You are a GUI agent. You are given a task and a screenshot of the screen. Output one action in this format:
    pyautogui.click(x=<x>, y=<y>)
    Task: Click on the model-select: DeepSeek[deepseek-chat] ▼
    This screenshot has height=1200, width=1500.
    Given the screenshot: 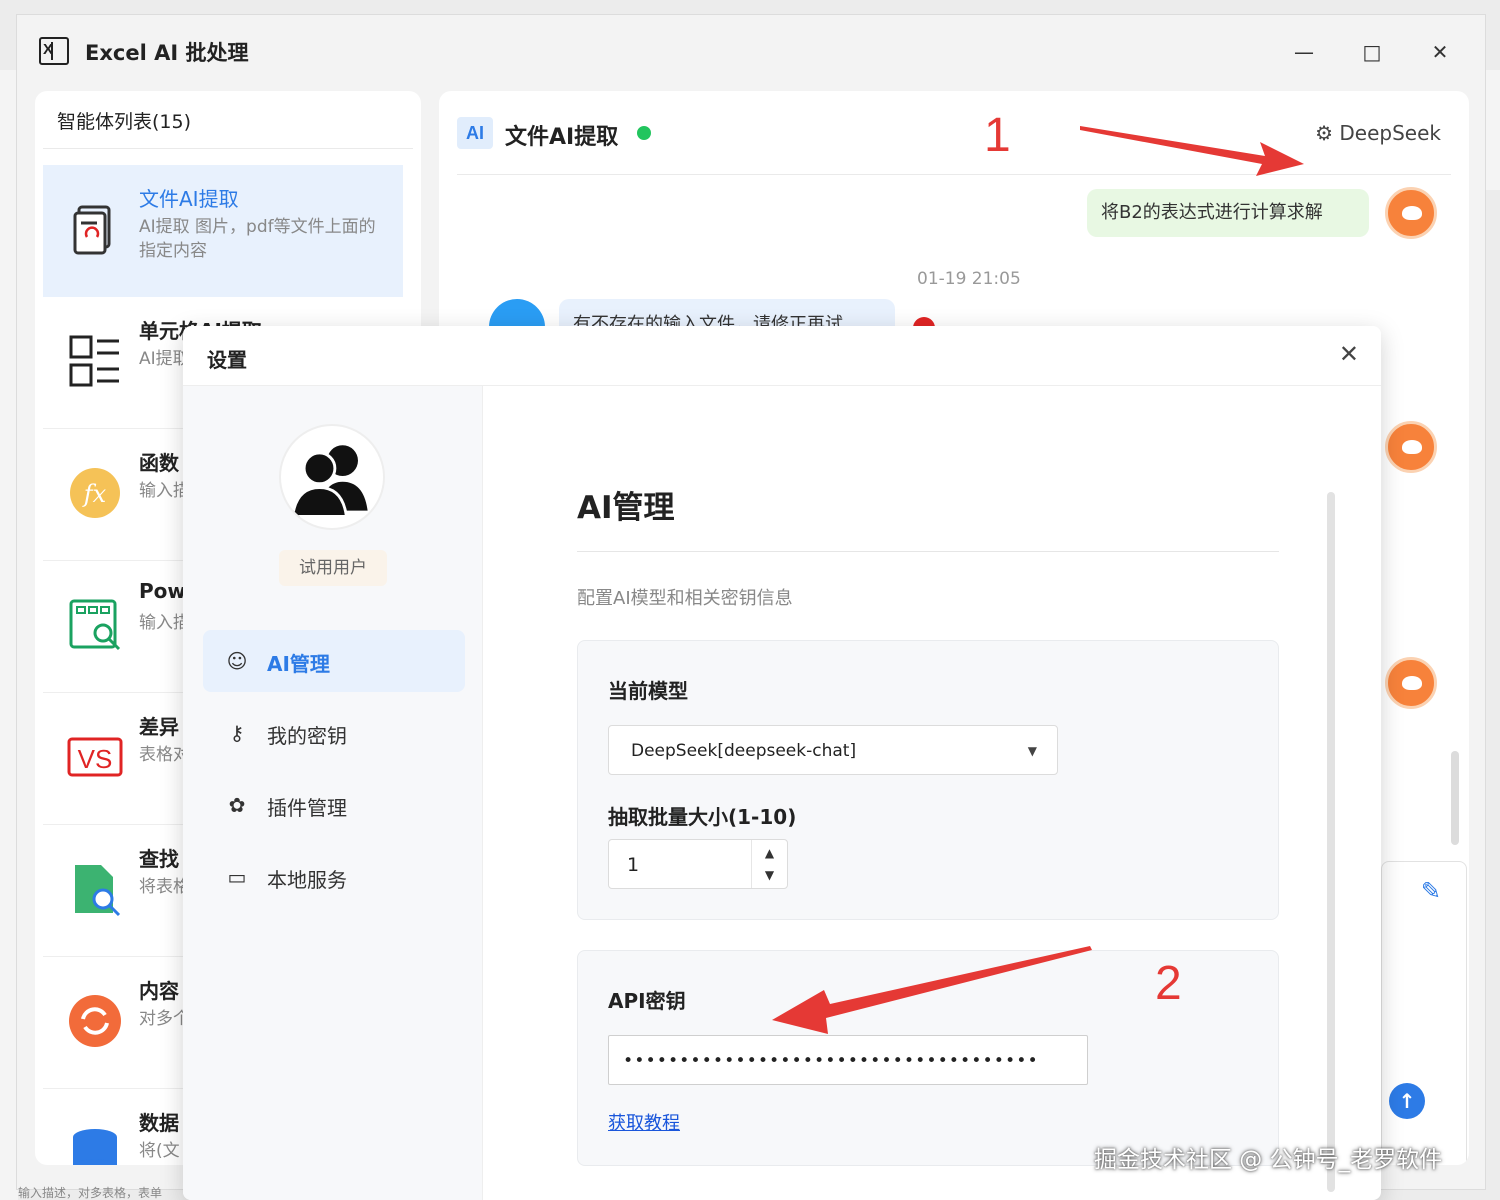 What is the action you would take?
    pyautogui.click(x=833, y=750)
    